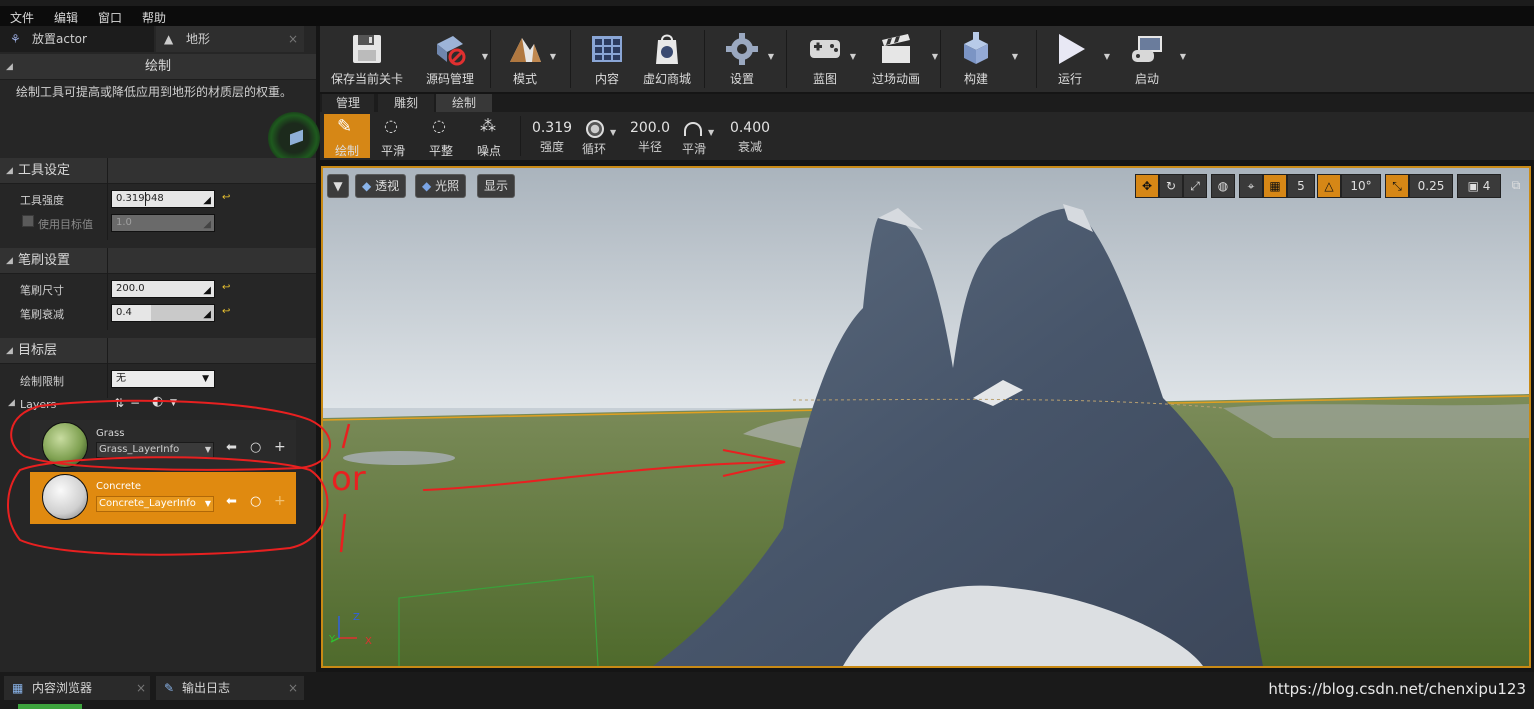 The image size is (1534, 709). Describe the element at coordinates (1479, 186) in the screenshot. I see `camera-speed-select: ▣ 4` at that location.